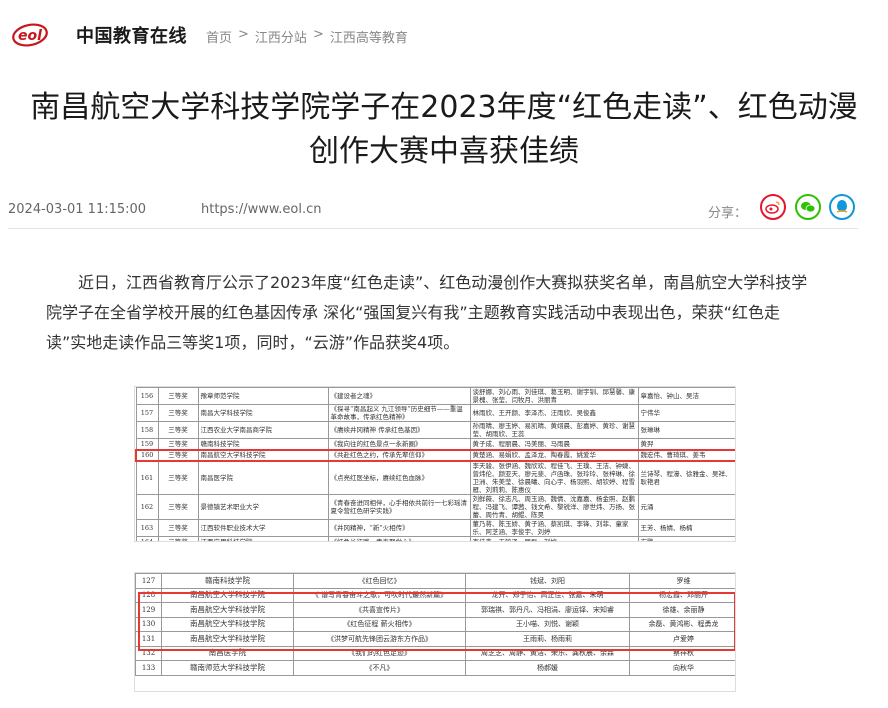 This screenshot has height=708, width=888. I want to click on cell-work: 《红色回忆》, so click(379, 581).